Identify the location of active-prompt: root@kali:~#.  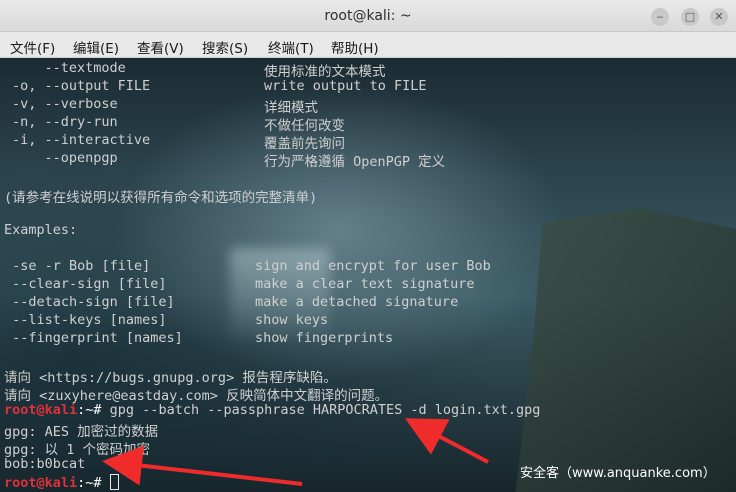
(61, 483).